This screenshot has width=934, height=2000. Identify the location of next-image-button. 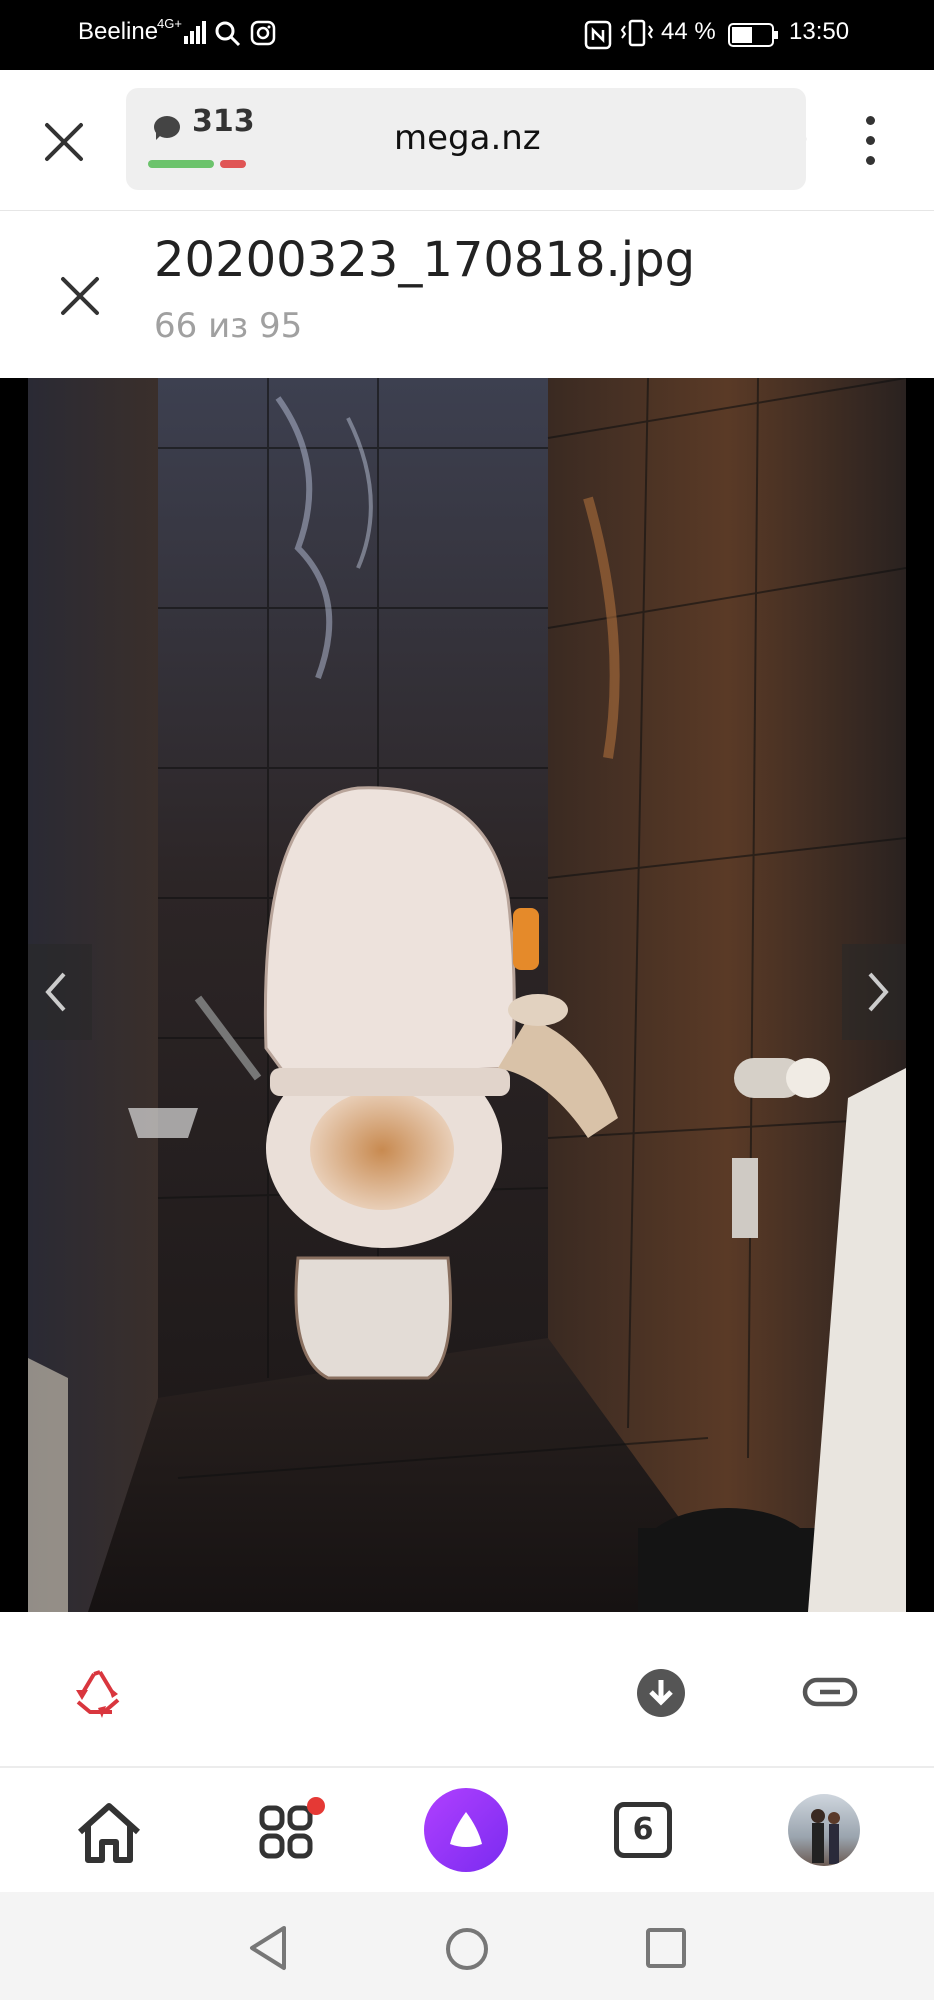
(874, 992).